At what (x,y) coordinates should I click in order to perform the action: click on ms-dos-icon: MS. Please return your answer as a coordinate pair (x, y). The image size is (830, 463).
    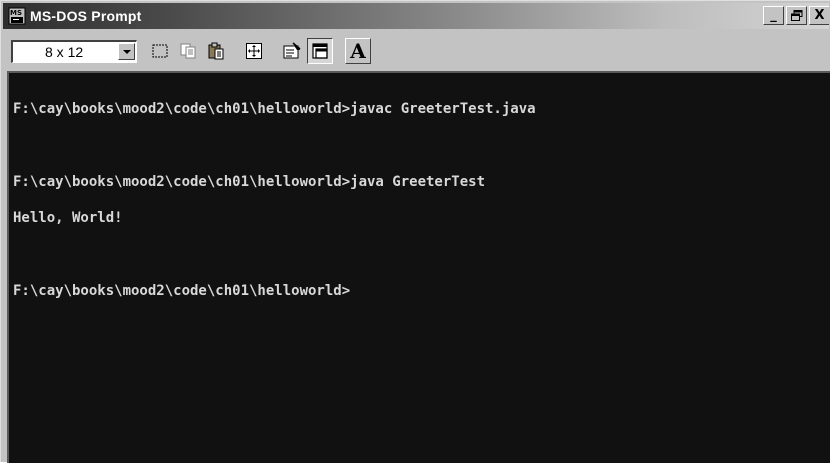
    Looking at the image, I should click on (17, 16).